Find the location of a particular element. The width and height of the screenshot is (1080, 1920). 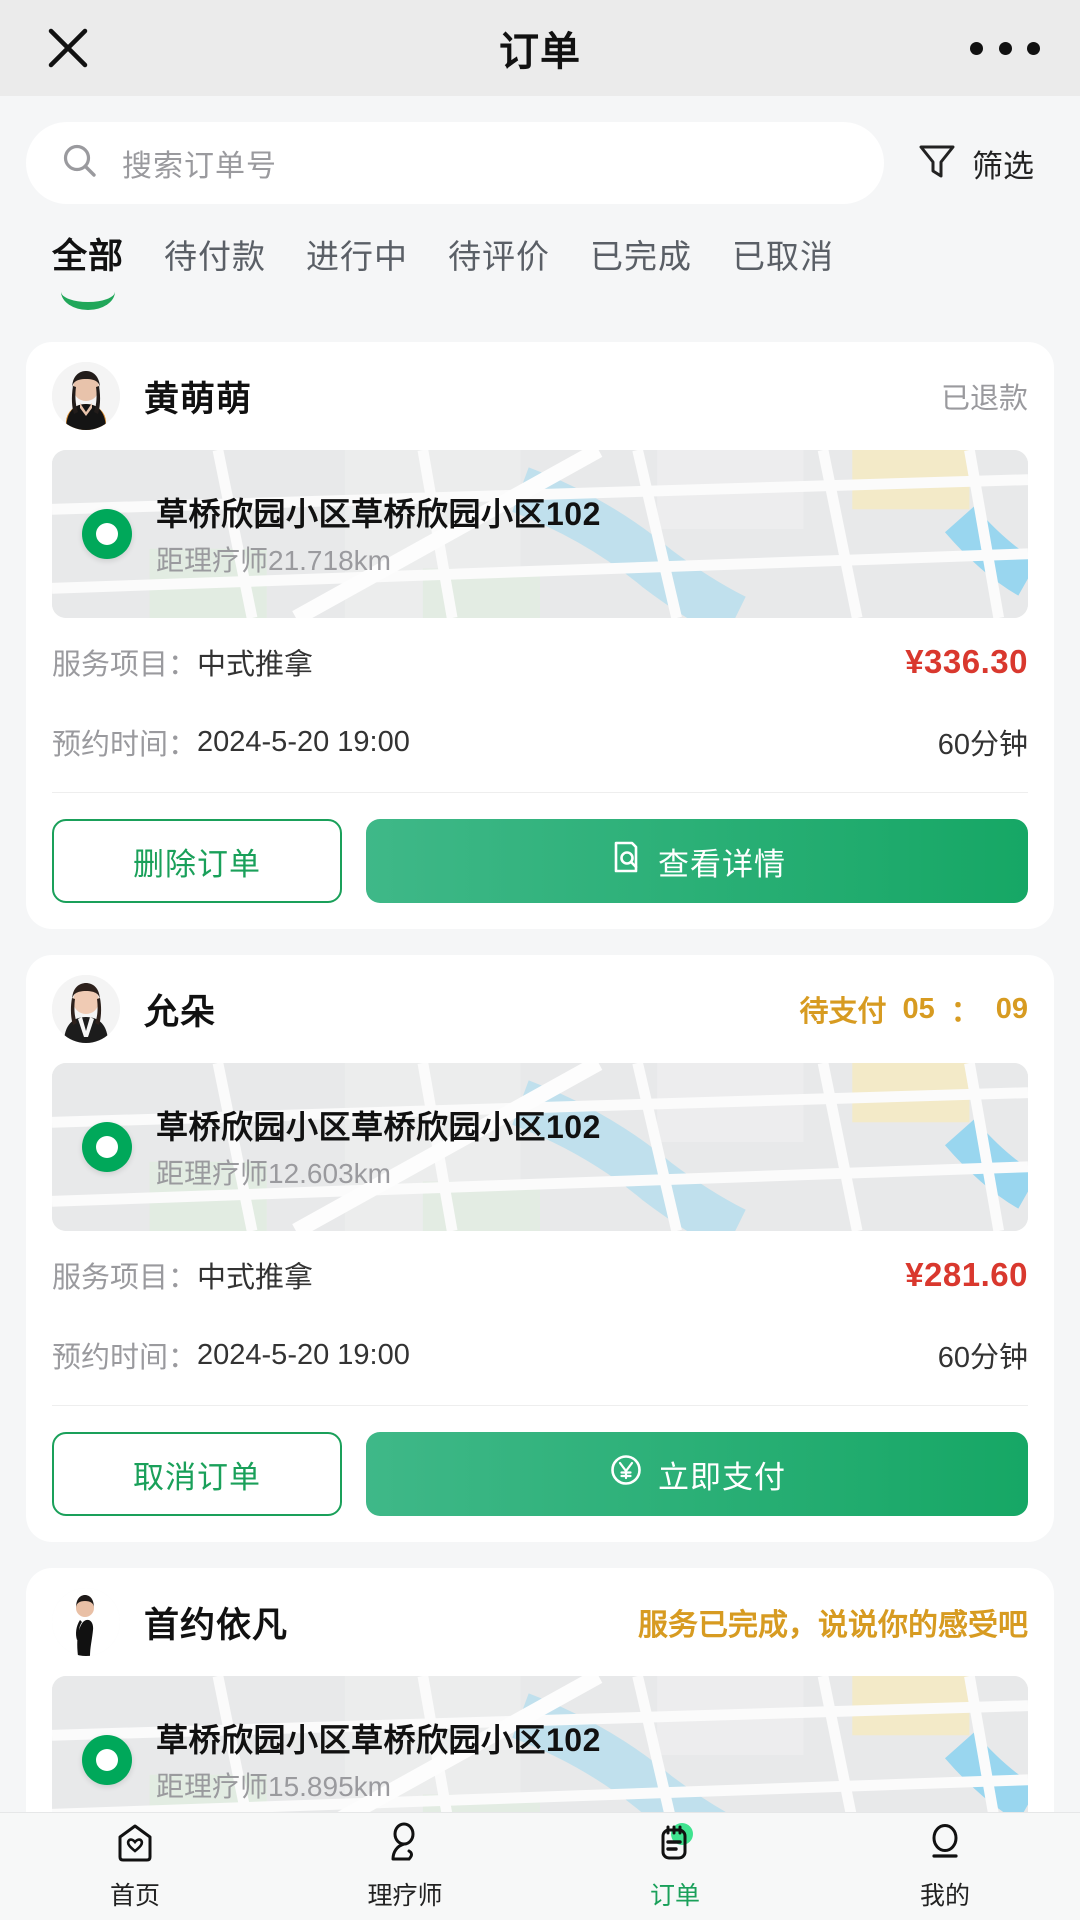

tab-label: 已完成 is located at coordinates (641, 256).